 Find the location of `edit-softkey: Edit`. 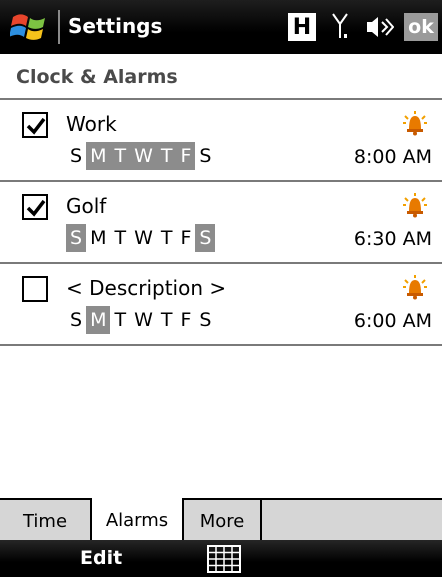

edit-softkey: Edit is located at coordinates (101, 558).